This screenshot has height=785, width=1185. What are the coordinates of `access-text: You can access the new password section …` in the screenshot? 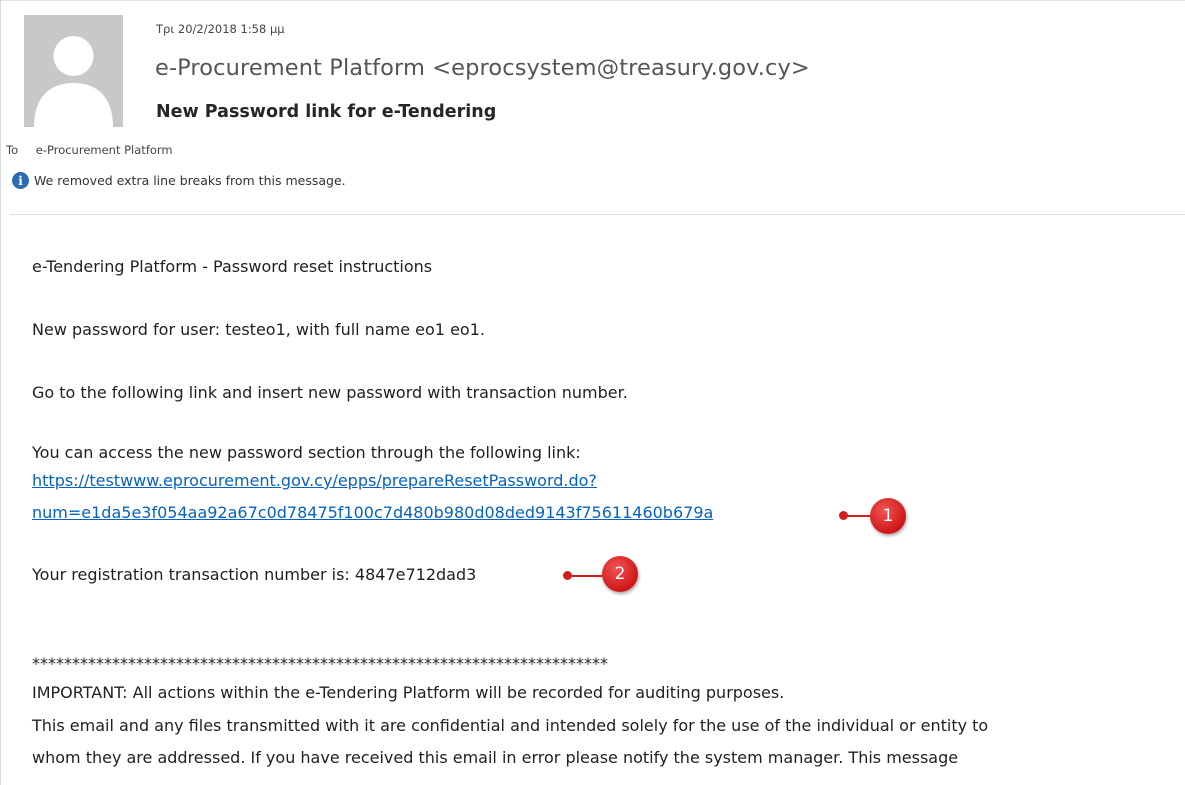 It's located at (306, 452).